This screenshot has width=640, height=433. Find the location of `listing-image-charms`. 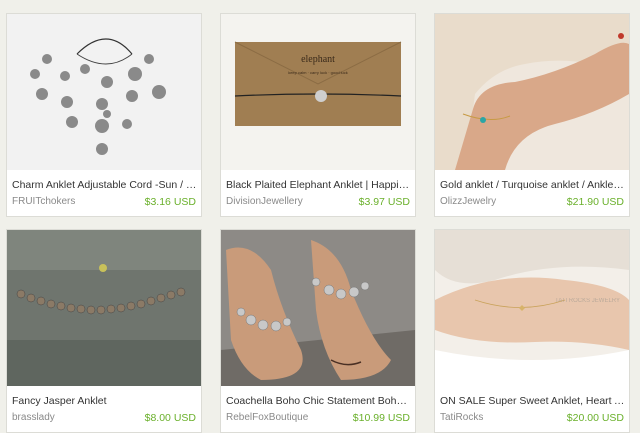

listing-image-charms is located at coordinates (104, 92).